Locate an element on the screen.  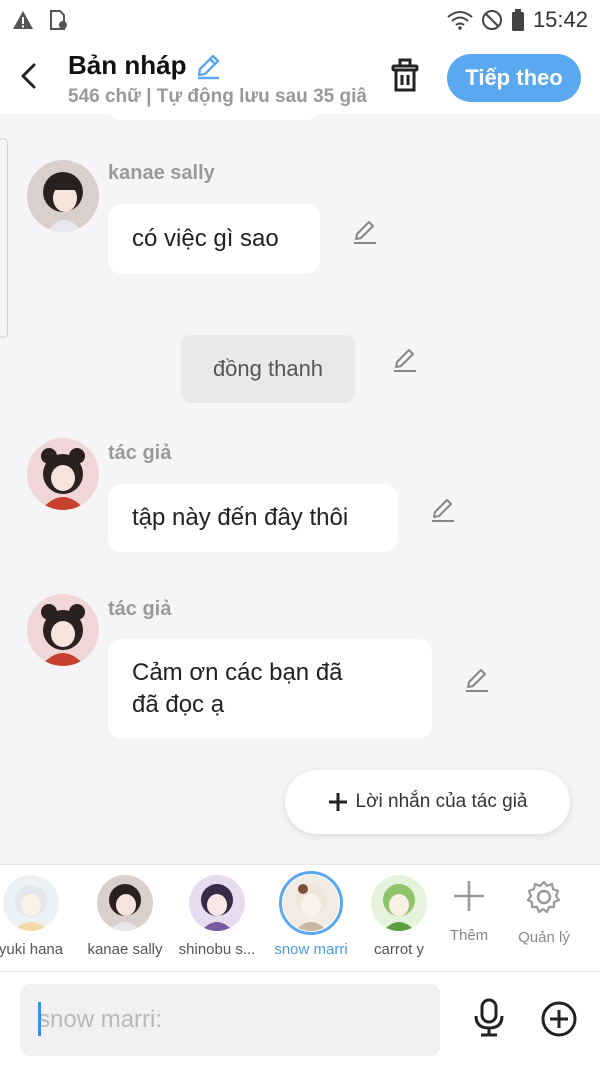
title-row: Bản nháp is located at coordinates (145, 65).